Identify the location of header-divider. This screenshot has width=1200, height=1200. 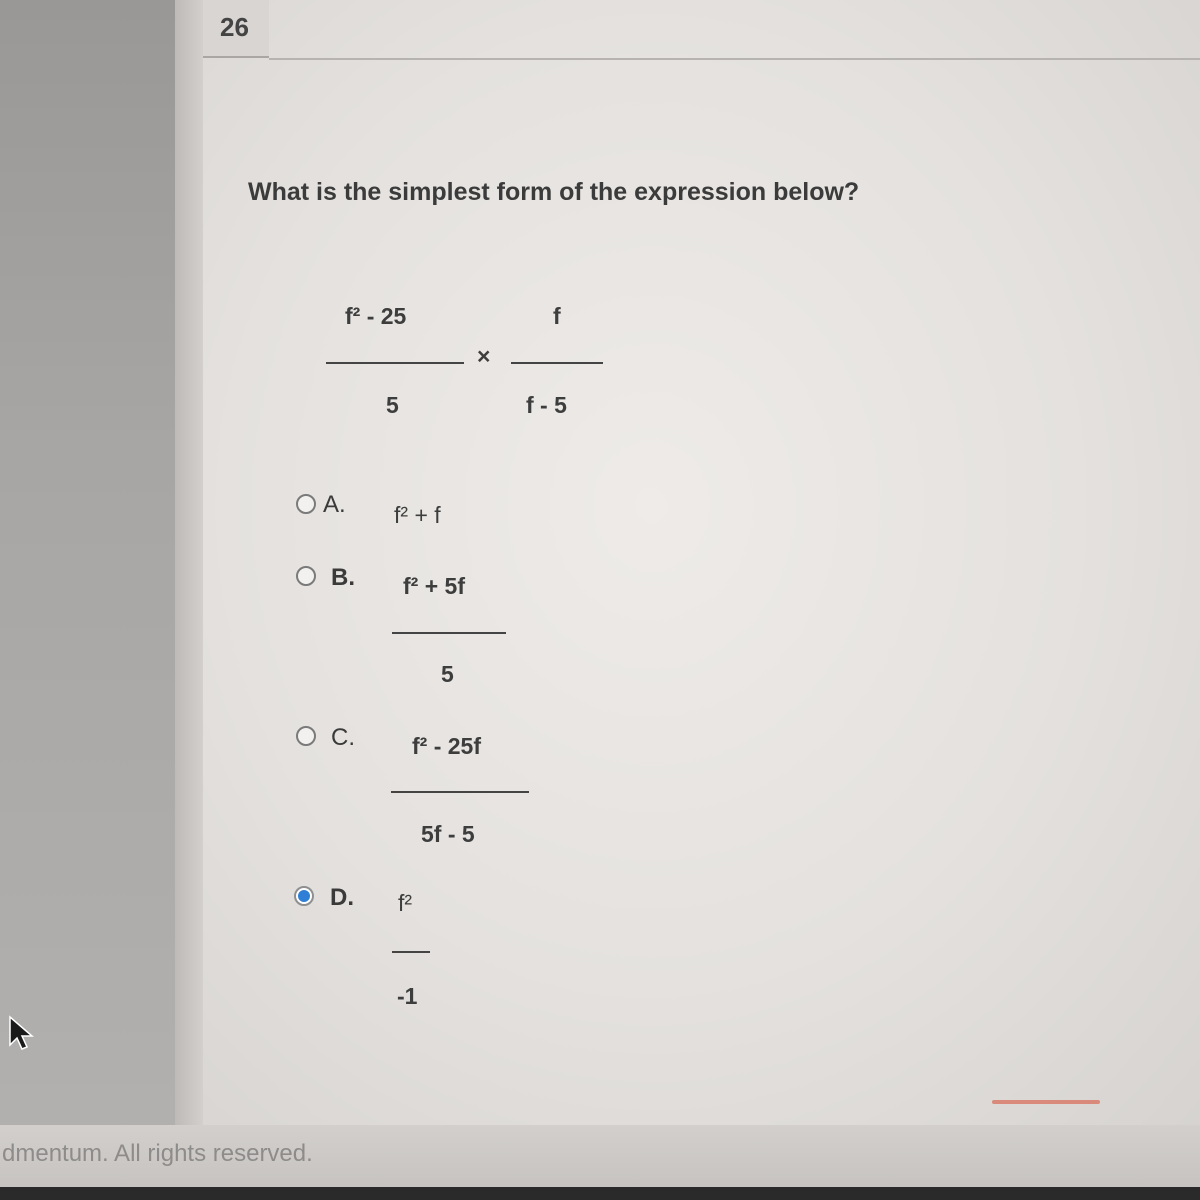
(734, 59).